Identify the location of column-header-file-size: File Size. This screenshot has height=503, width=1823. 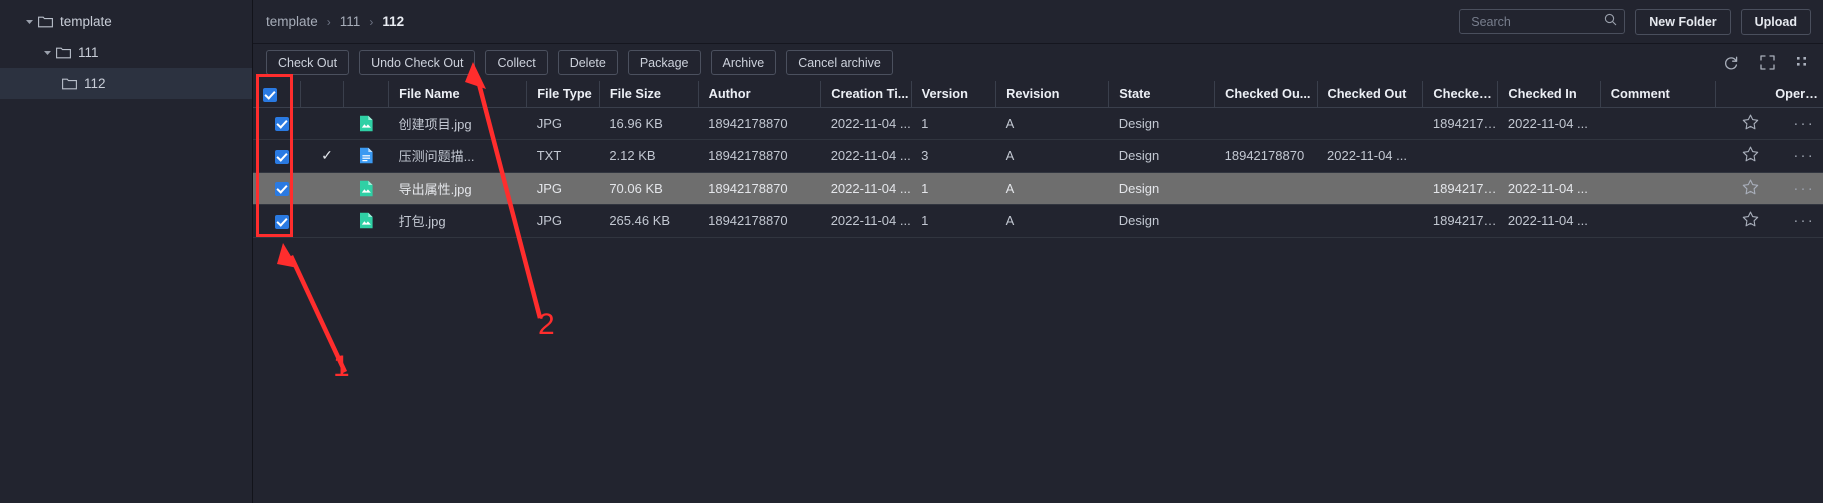
(648, 94).